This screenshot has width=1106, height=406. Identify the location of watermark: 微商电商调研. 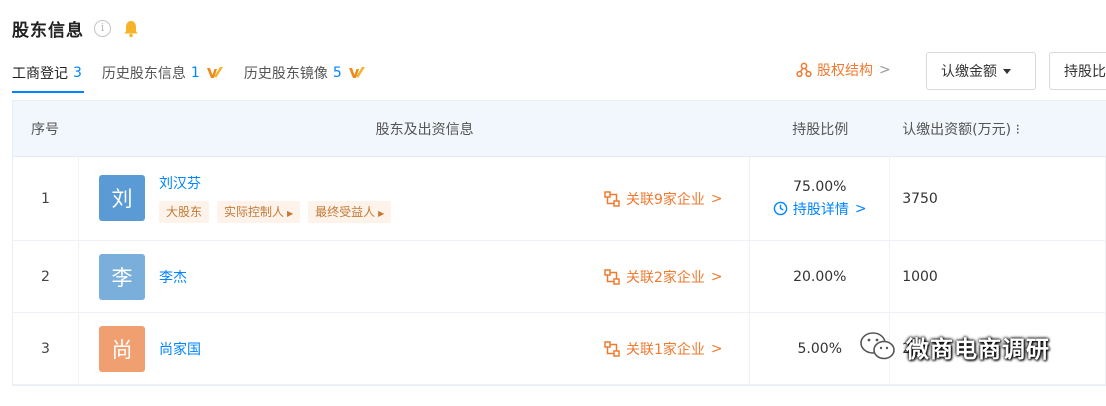
(954, 347).